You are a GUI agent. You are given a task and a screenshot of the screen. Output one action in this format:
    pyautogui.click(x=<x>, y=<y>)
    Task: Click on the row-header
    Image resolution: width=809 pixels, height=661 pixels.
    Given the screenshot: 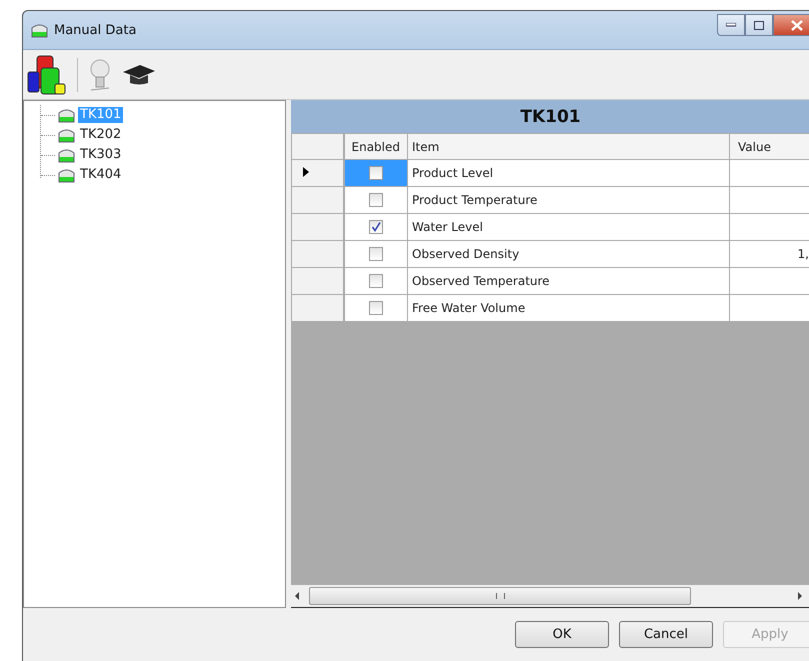 What is the action you would take?
    pyautogui.click(x=318, y=173)
    